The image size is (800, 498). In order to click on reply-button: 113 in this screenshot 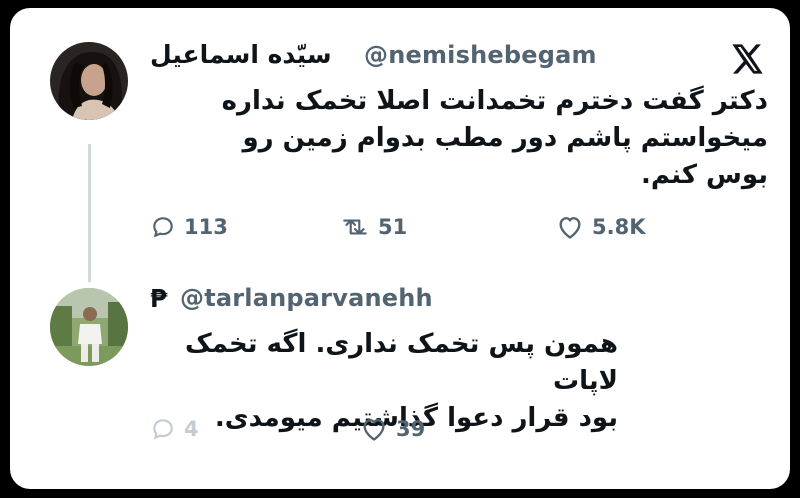, I will do `click(189, 227)`.